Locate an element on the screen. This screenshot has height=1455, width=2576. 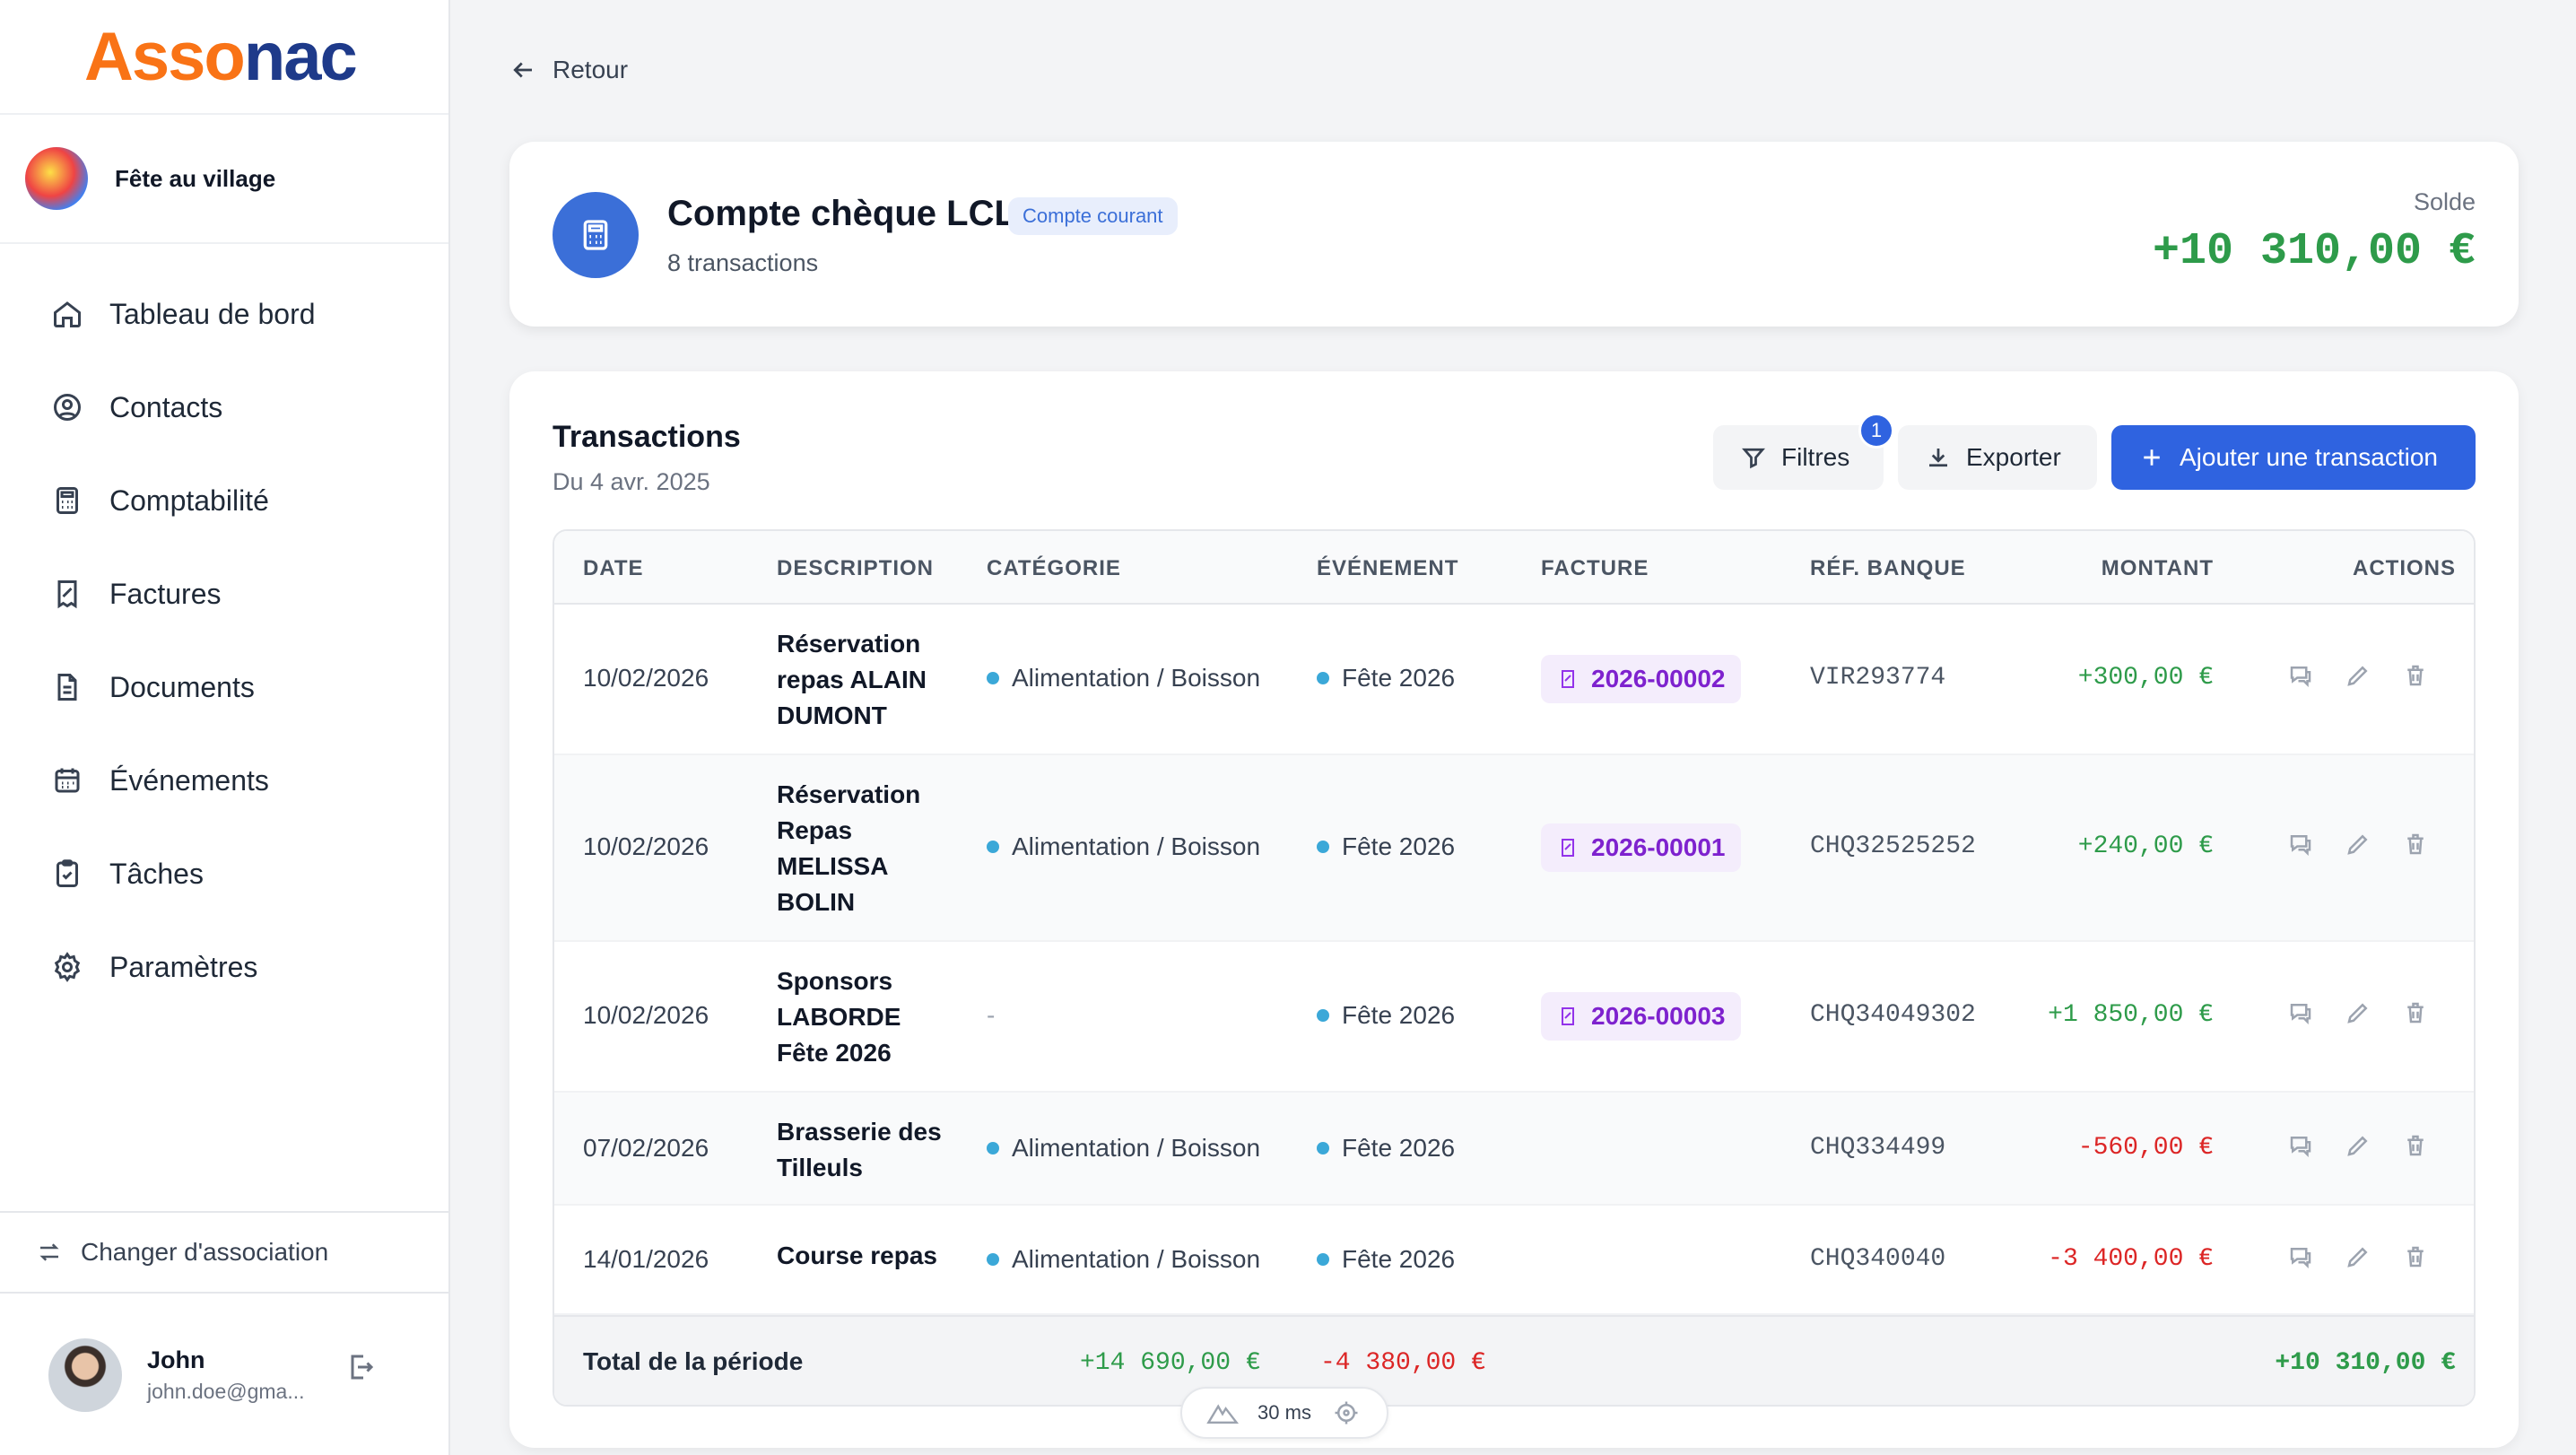
nav-label: Événements is located at coordinates (189, 780).